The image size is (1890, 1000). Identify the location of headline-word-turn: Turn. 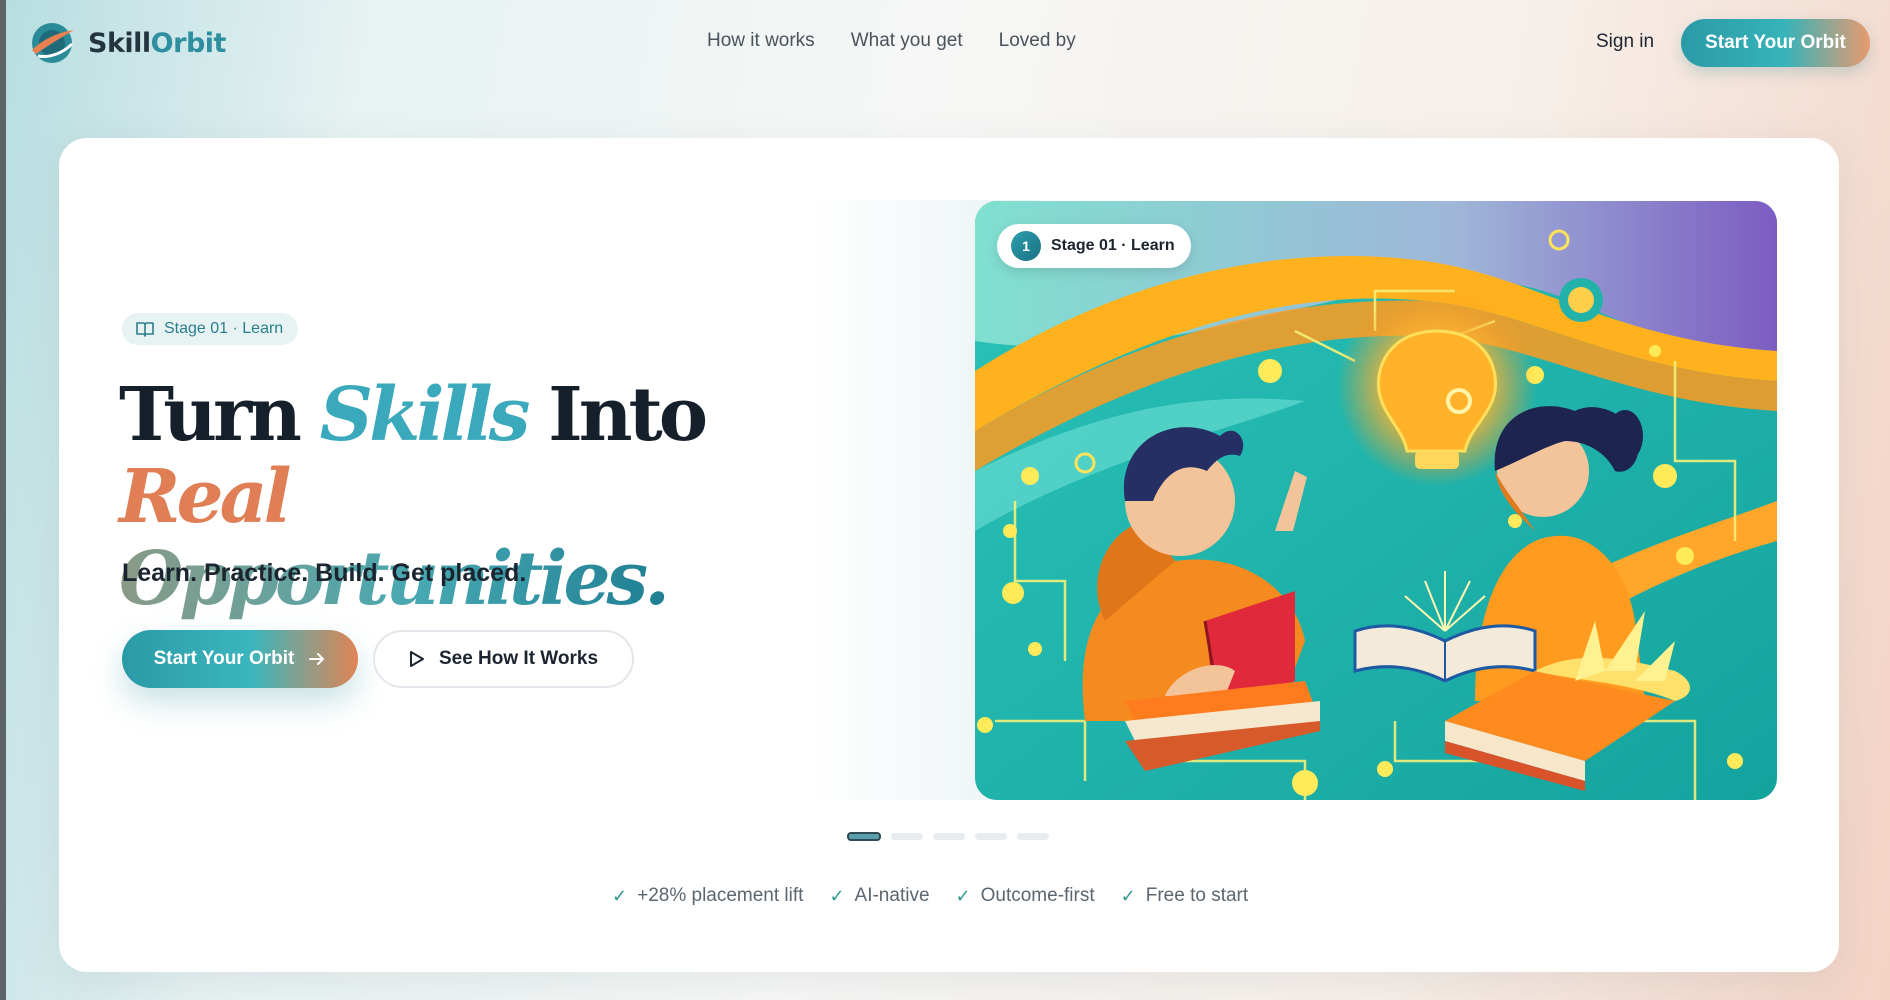
(210, 415).